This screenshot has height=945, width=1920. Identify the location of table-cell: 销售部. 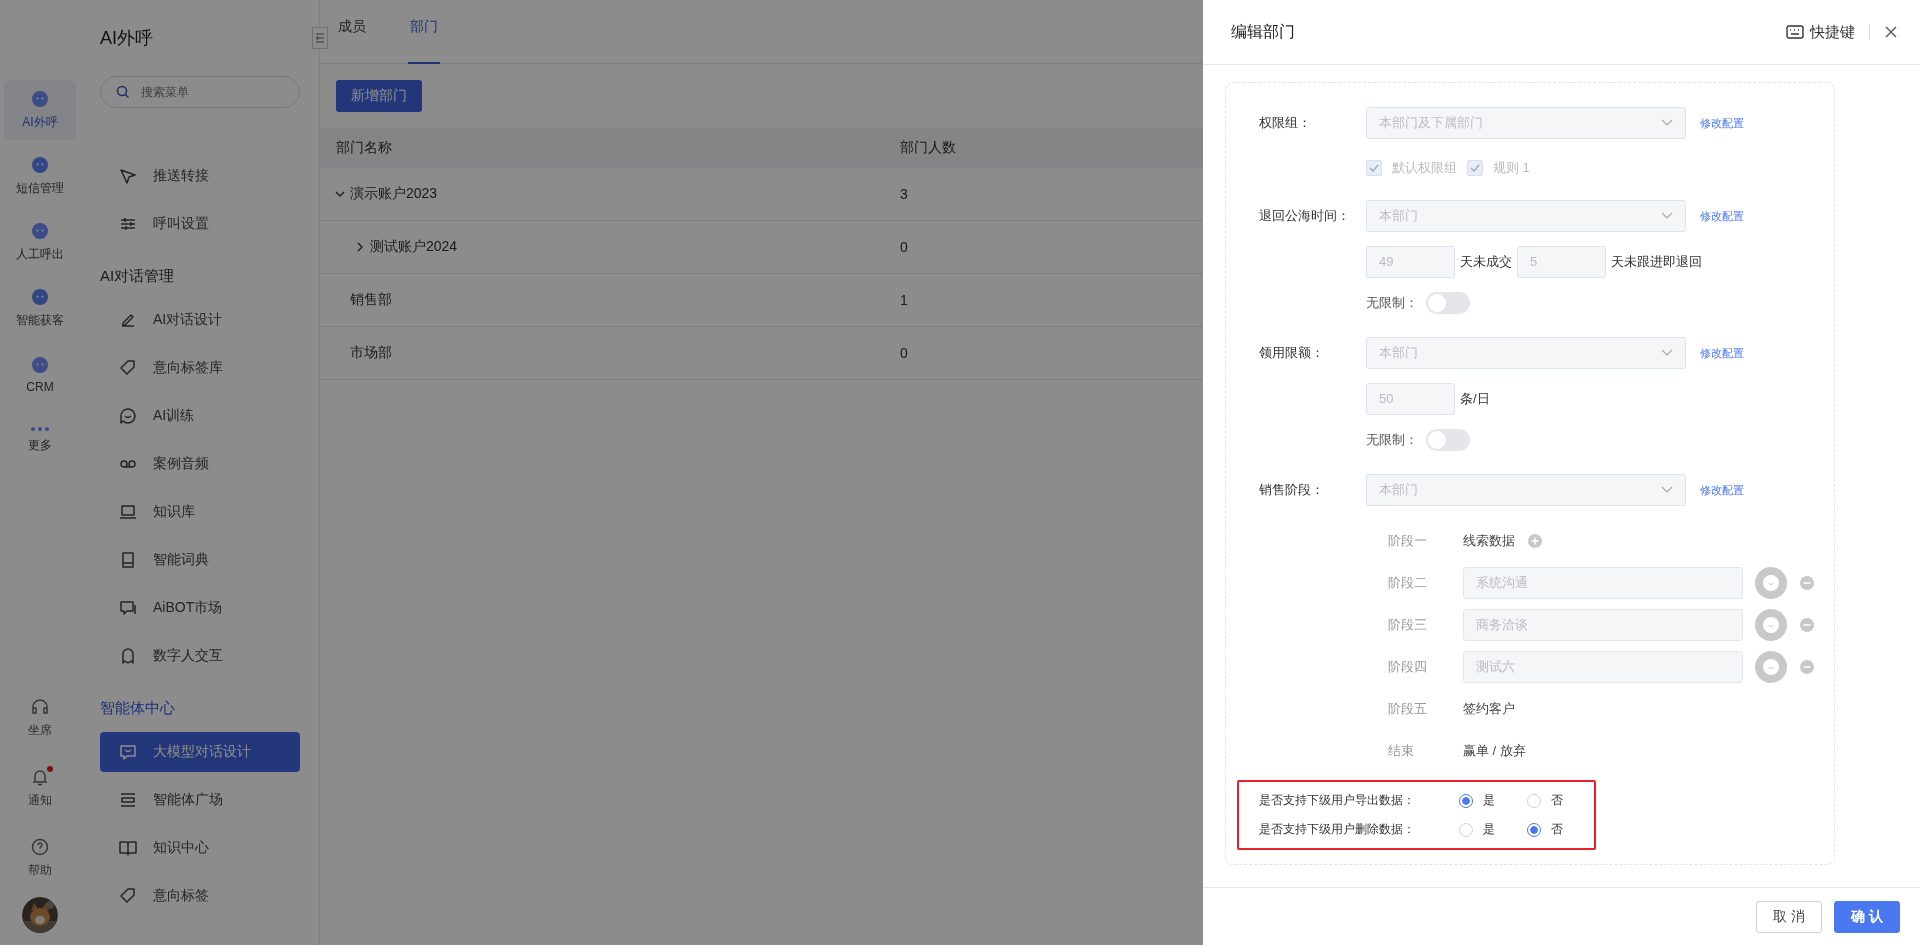
(371, 300).